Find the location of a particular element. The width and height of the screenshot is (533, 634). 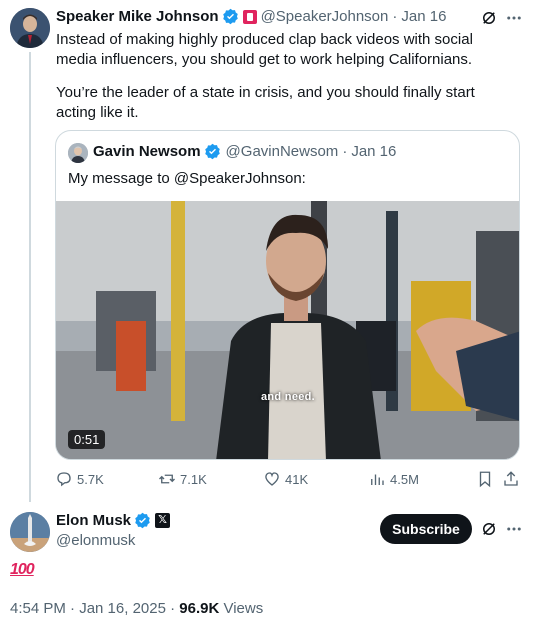

handle-row: @elonmusk is located at coordinates (95, 540).